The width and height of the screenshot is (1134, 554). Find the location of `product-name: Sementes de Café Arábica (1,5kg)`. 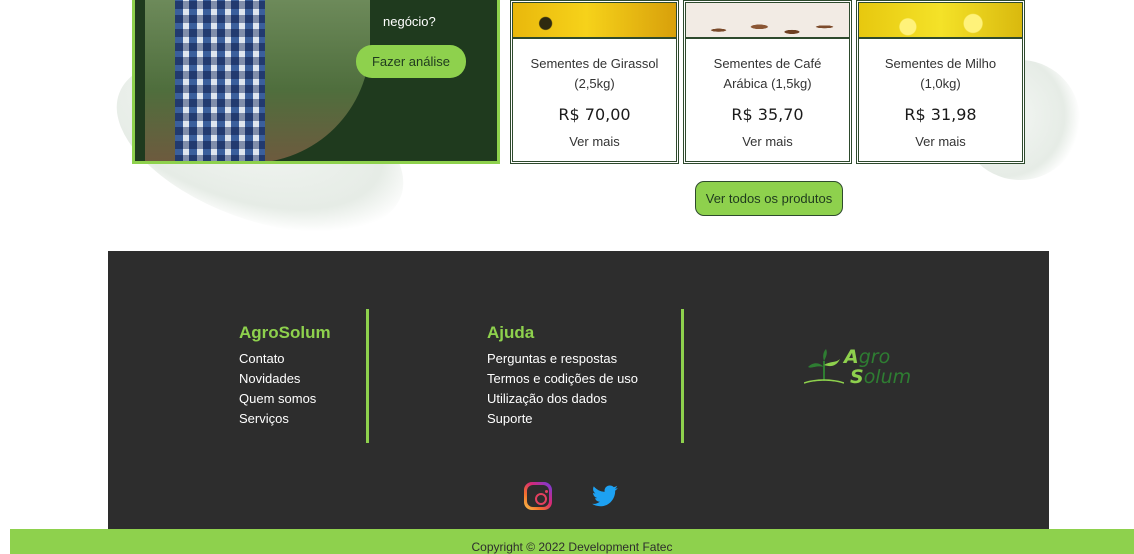

product-name: Sementes de Café Arábica (1,5kg) is located at coordinates (767, 73).